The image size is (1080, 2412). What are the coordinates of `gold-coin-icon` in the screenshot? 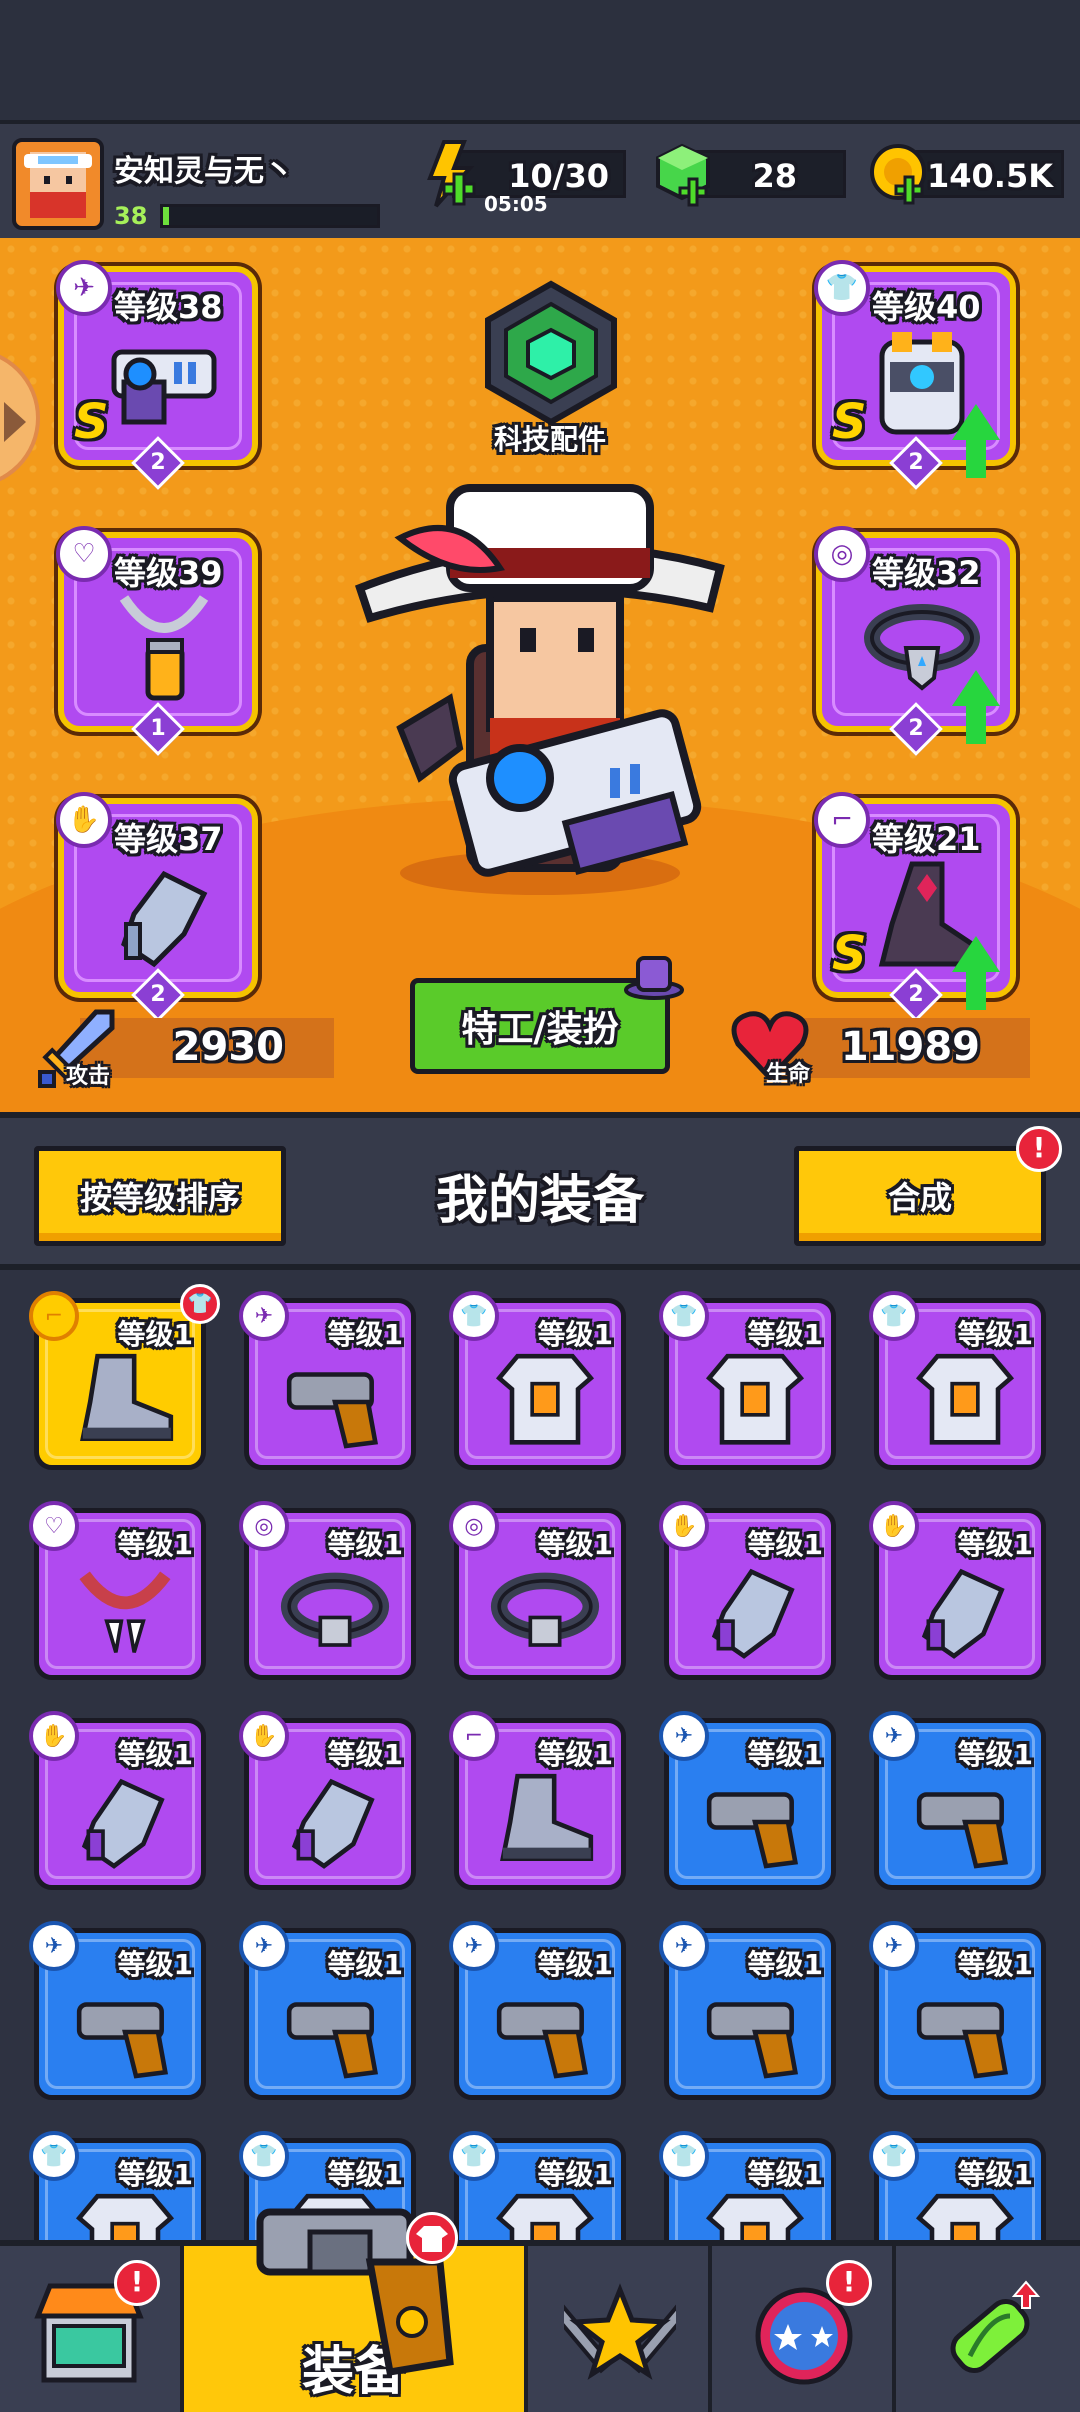 It's located at (898, 174).